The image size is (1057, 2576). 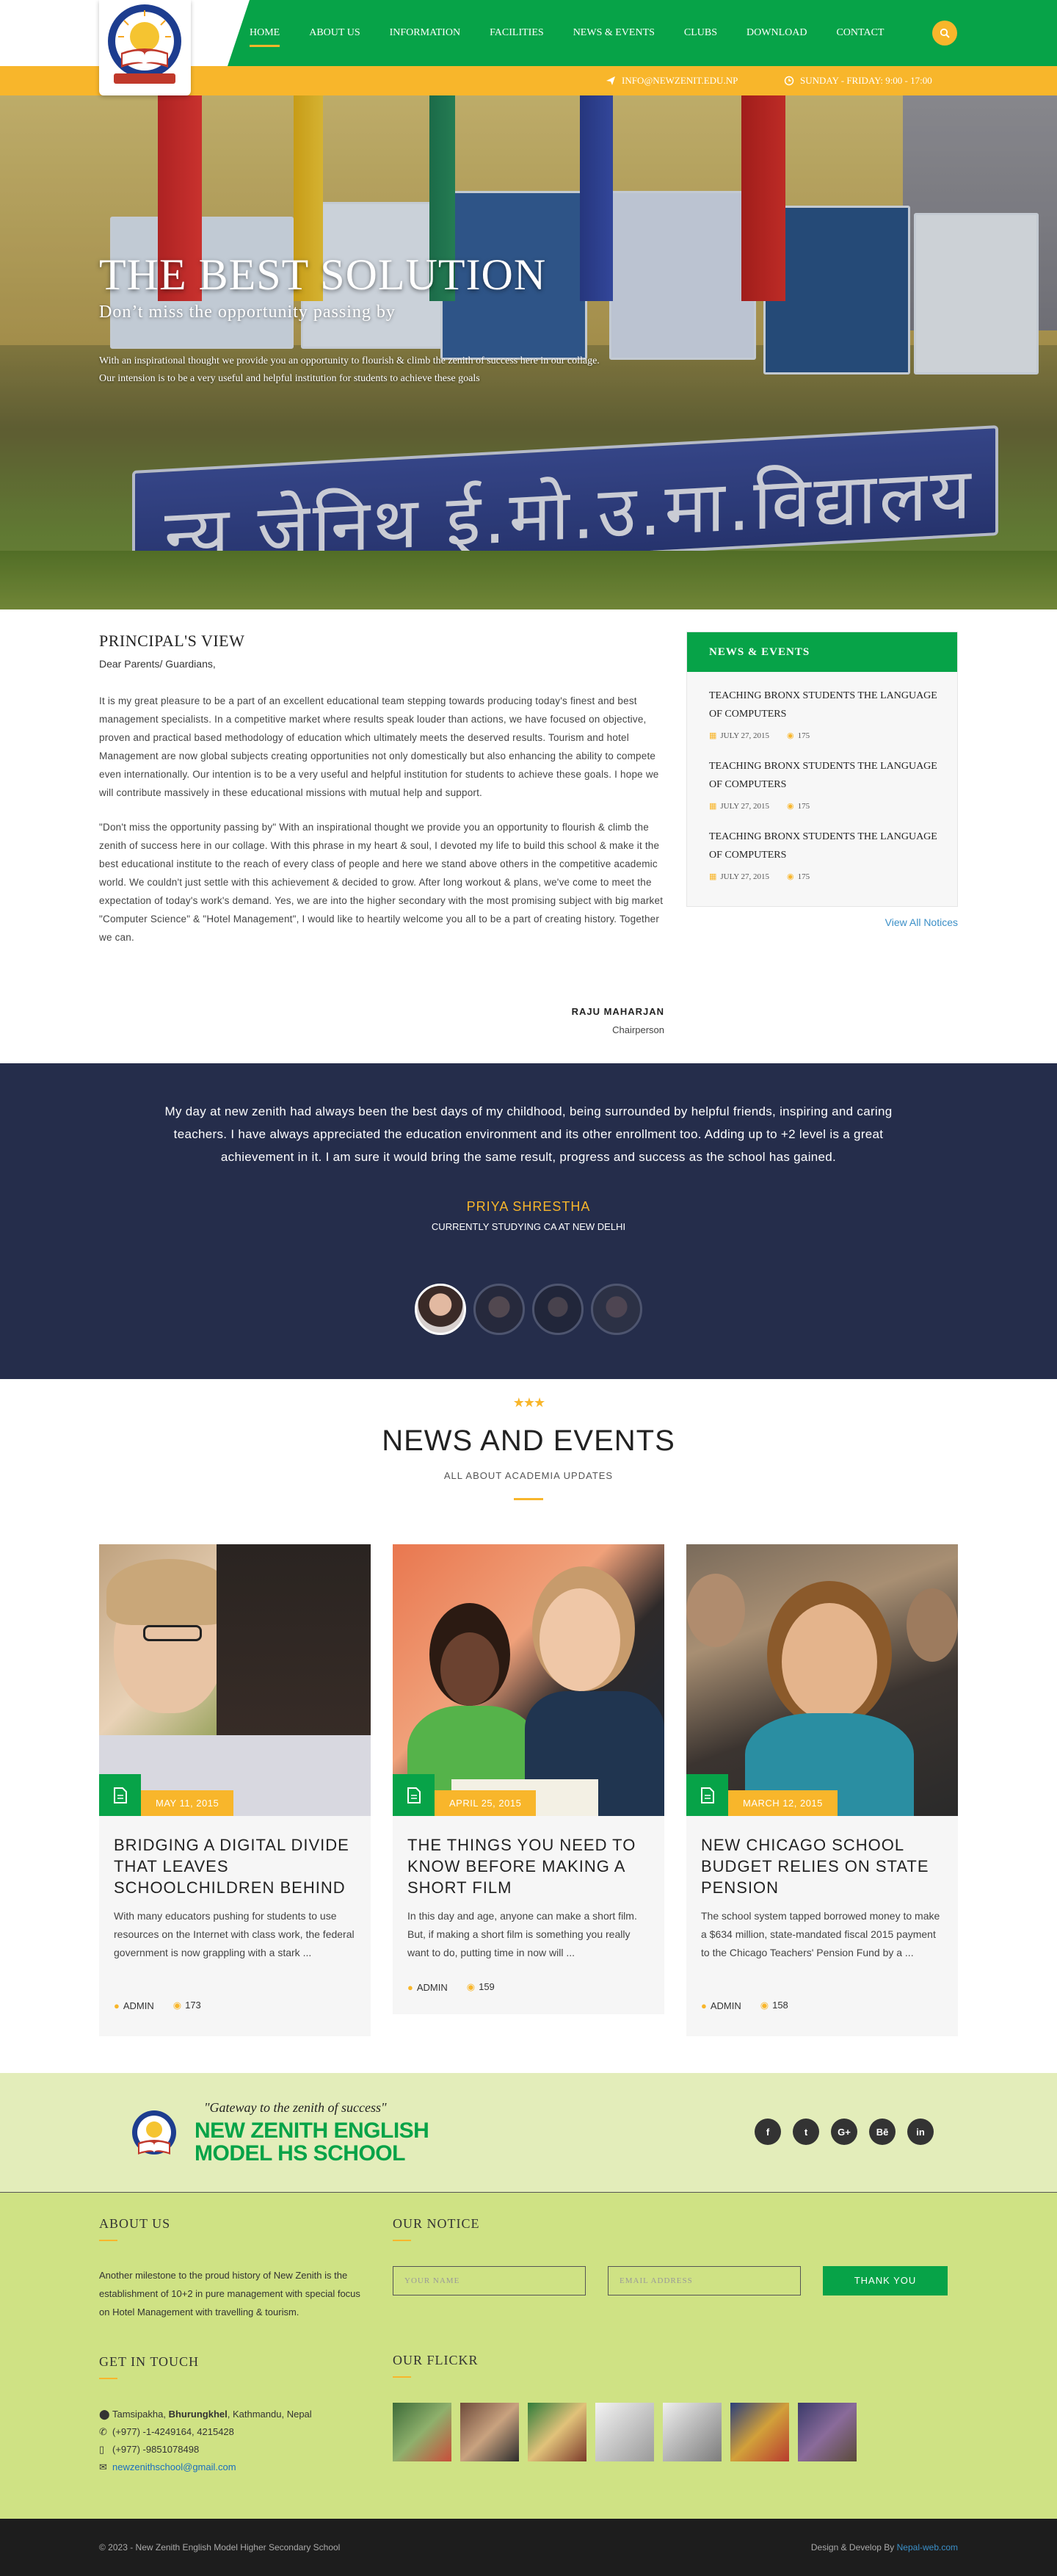 I want to click on search-button, so click(x=944, y=33).